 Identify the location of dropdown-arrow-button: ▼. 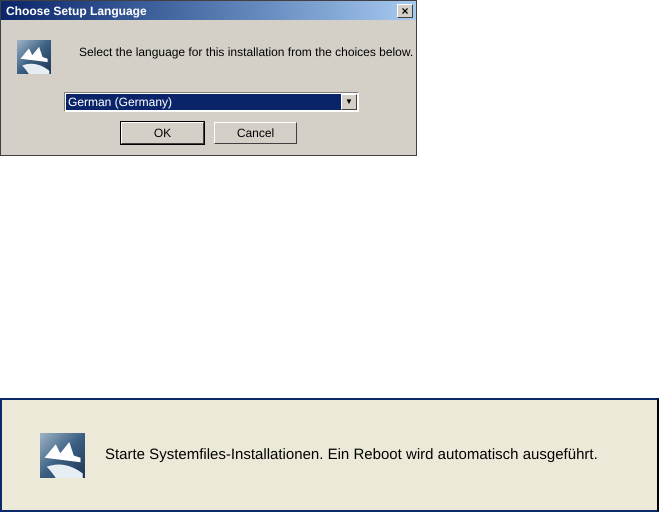
(349, 102).